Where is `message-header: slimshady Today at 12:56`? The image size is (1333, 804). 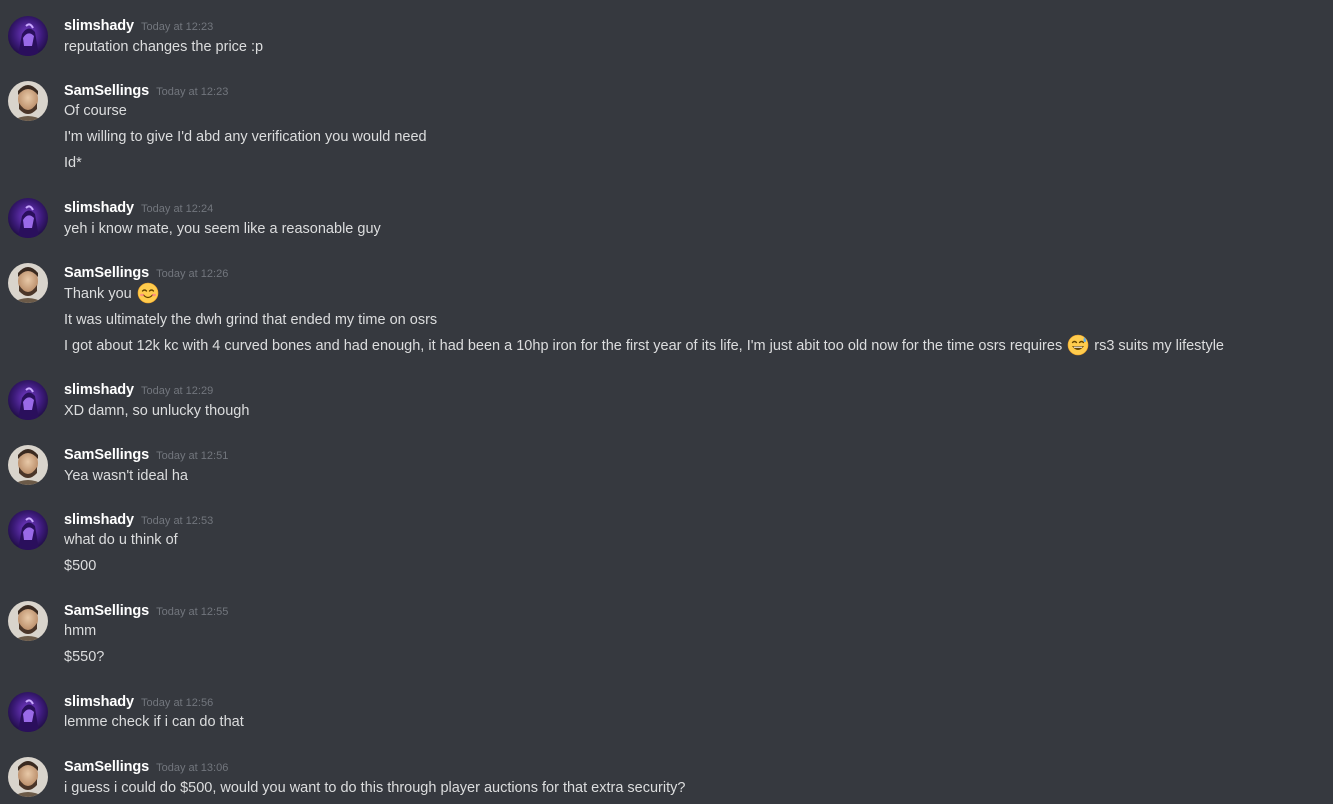 message-header: slimshady Today at 12:56 is located at coordinates (138, 702).